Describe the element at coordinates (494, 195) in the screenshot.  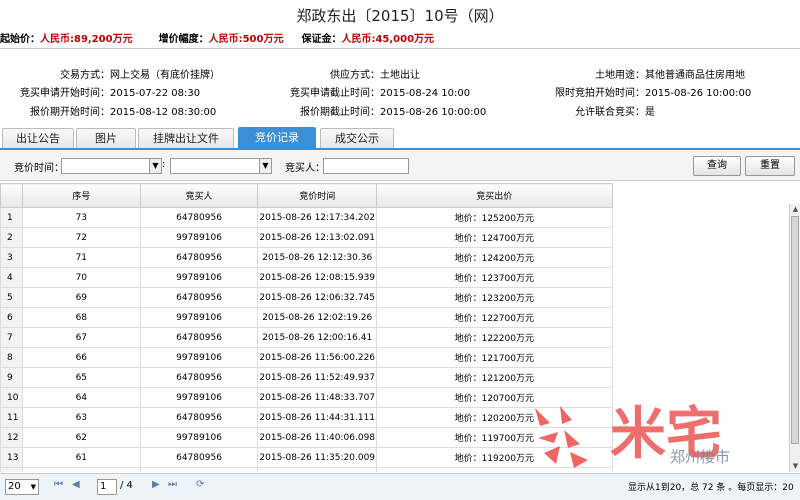
I see `header-bid-price: 竞买出价` at that location.